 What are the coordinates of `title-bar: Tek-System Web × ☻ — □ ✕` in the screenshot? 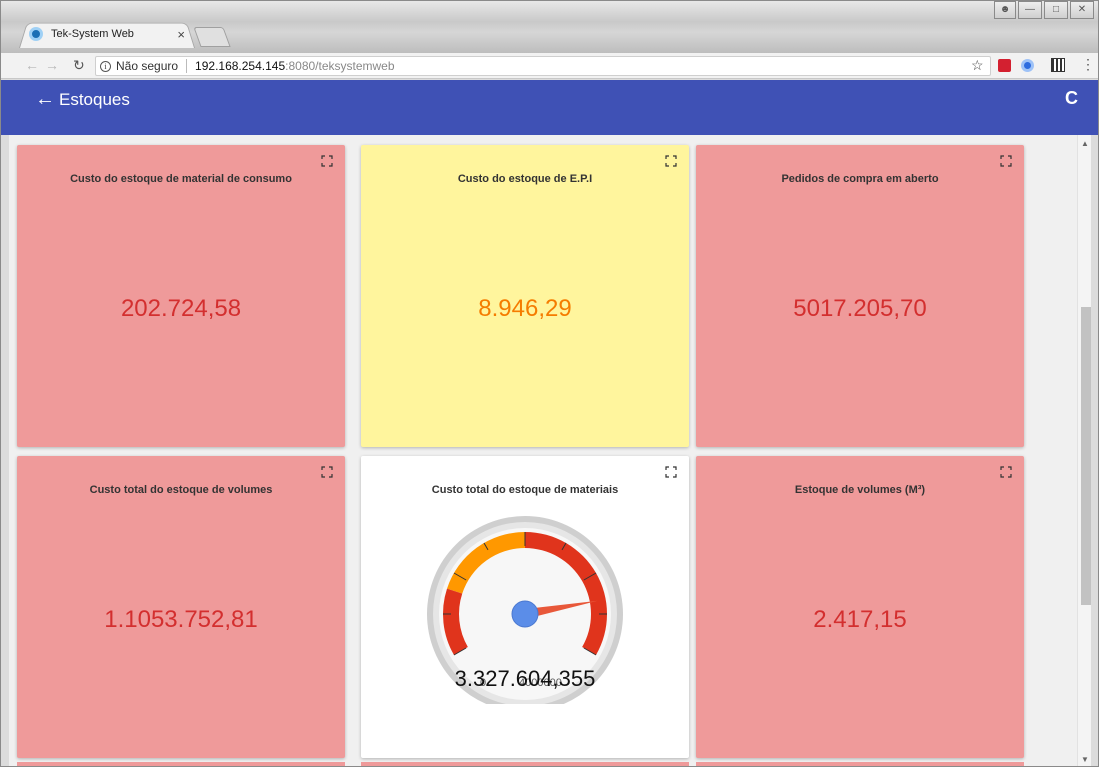 It's located at (549, 27).